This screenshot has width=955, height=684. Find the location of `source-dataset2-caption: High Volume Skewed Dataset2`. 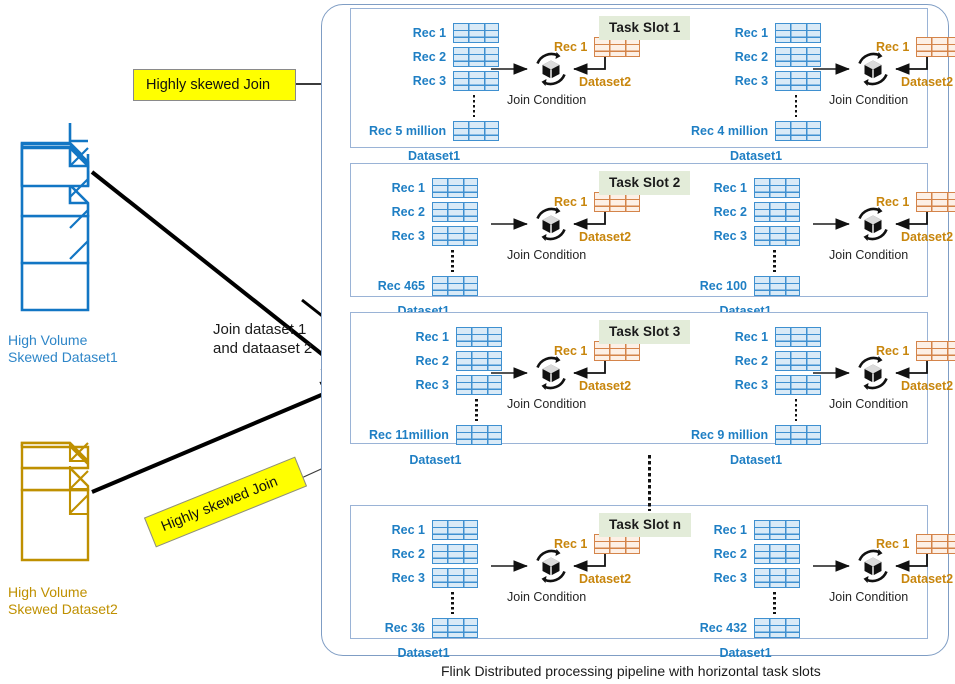

source-dataset2-caption: High Volume Skewed Dataset2 is located at coordinates (63, 601).